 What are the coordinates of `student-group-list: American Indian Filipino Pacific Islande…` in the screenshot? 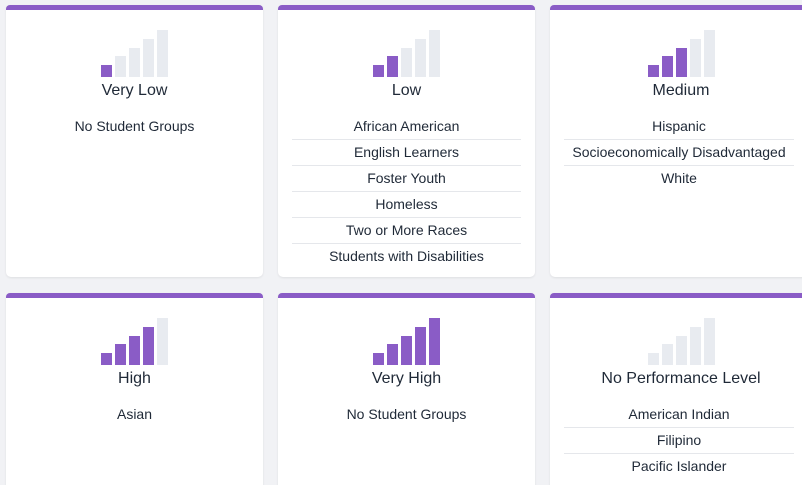 It's located at (679, 440).